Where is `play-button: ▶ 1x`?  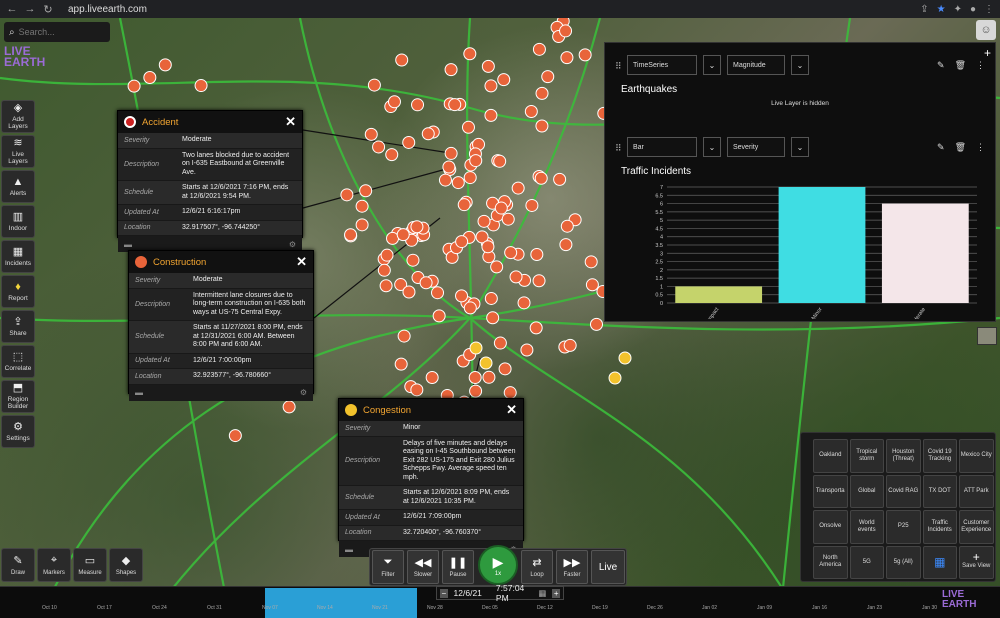 play-button: ▶ 1x is located at coordinates (498, 565).